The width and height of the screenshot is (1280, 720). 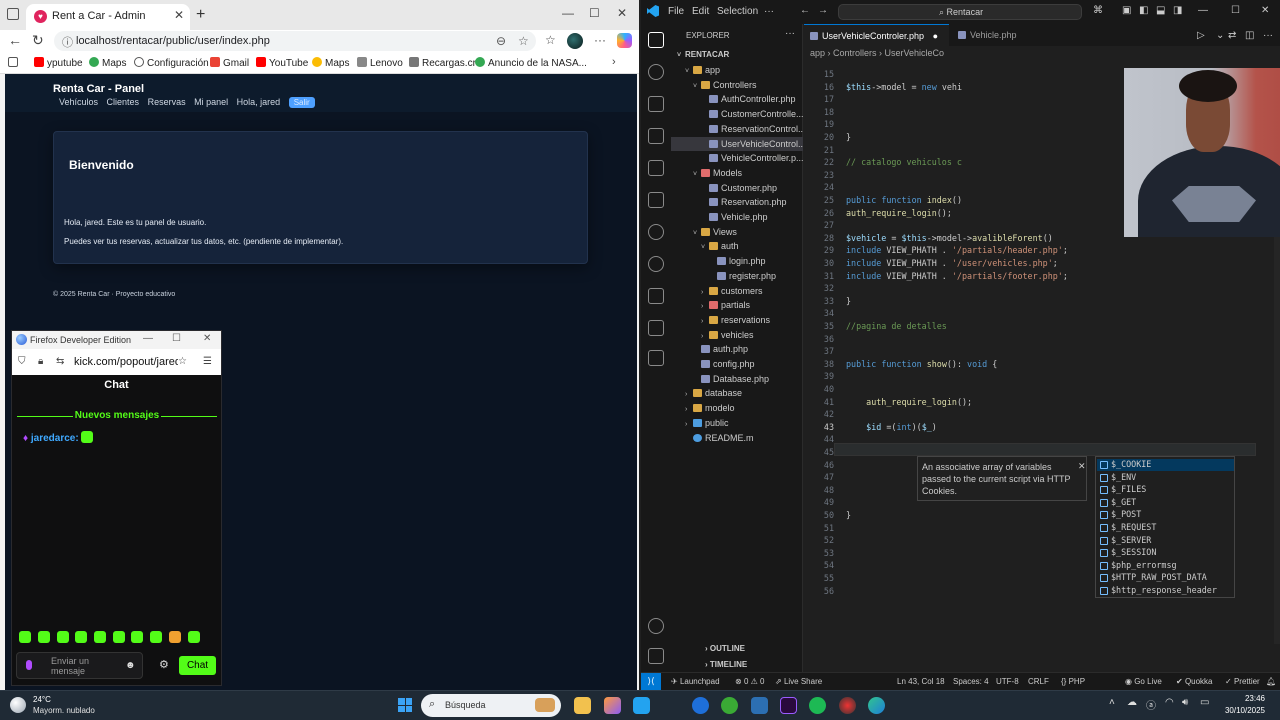 I want to click on tree-file: AuthController.php, so click(x=737, y=99).